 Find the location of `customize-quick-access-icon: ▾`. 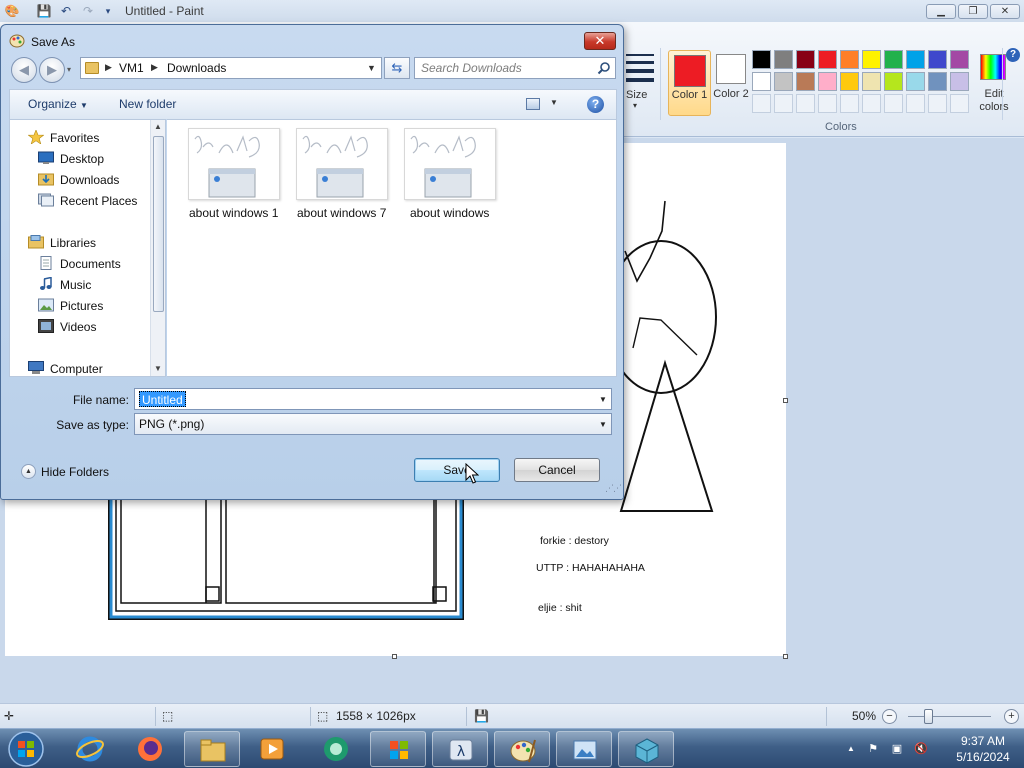

customize-quick-access-icon: ▾ is located at coordinates (108, 11).